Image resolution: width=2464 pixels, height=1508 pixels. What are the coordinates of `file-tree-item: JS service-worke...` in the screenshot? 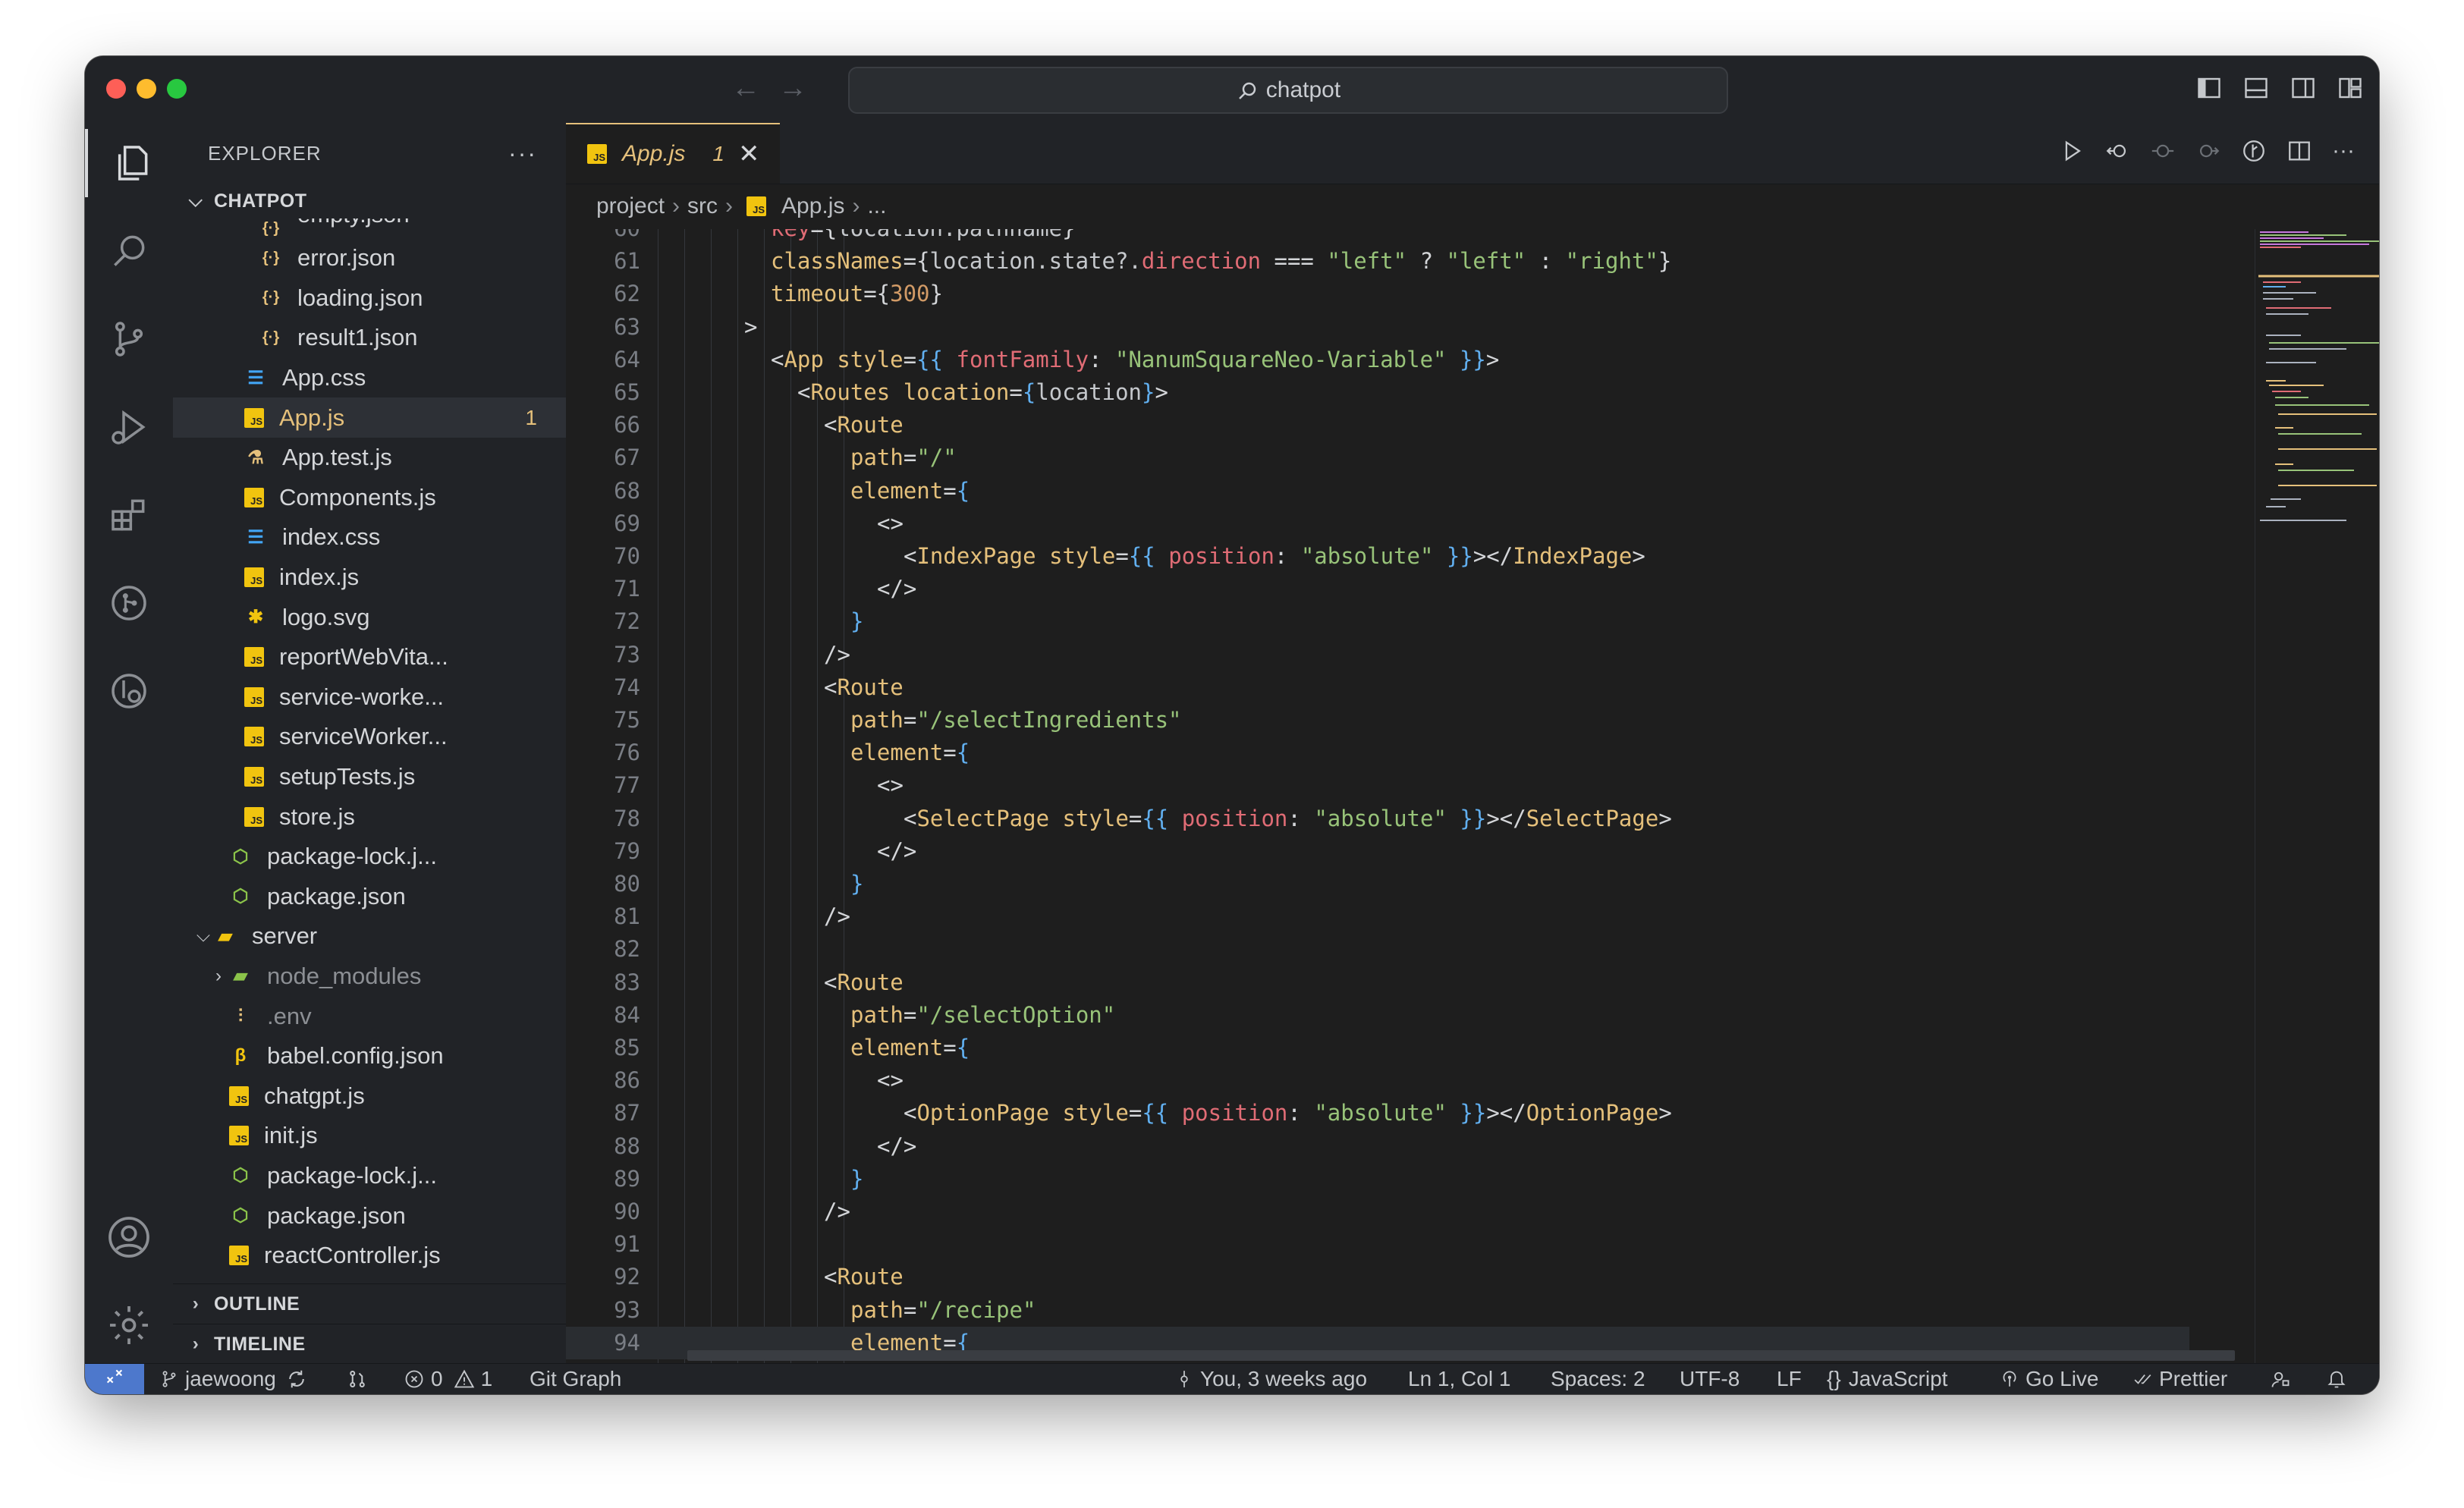 It's located at (369, 697).